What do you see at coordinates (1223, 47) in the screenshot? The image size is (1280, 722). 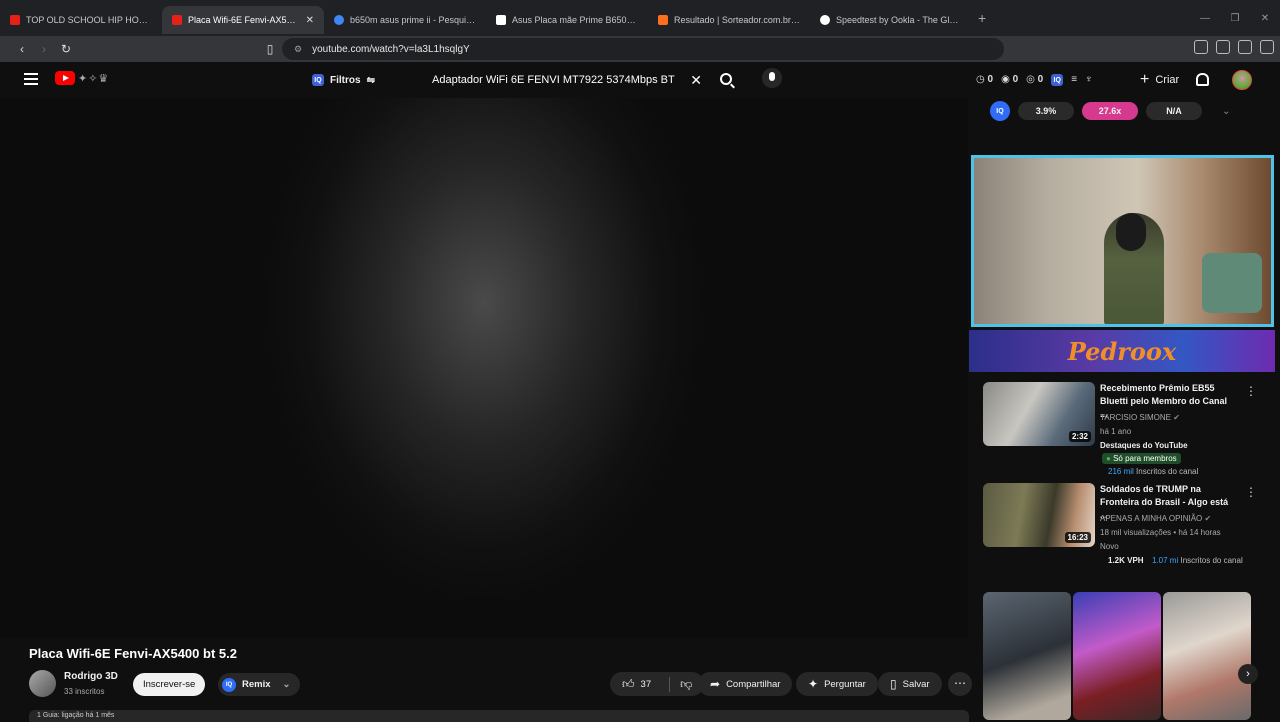 I see `sidebar-icon` at bounding box center [1223, 47].